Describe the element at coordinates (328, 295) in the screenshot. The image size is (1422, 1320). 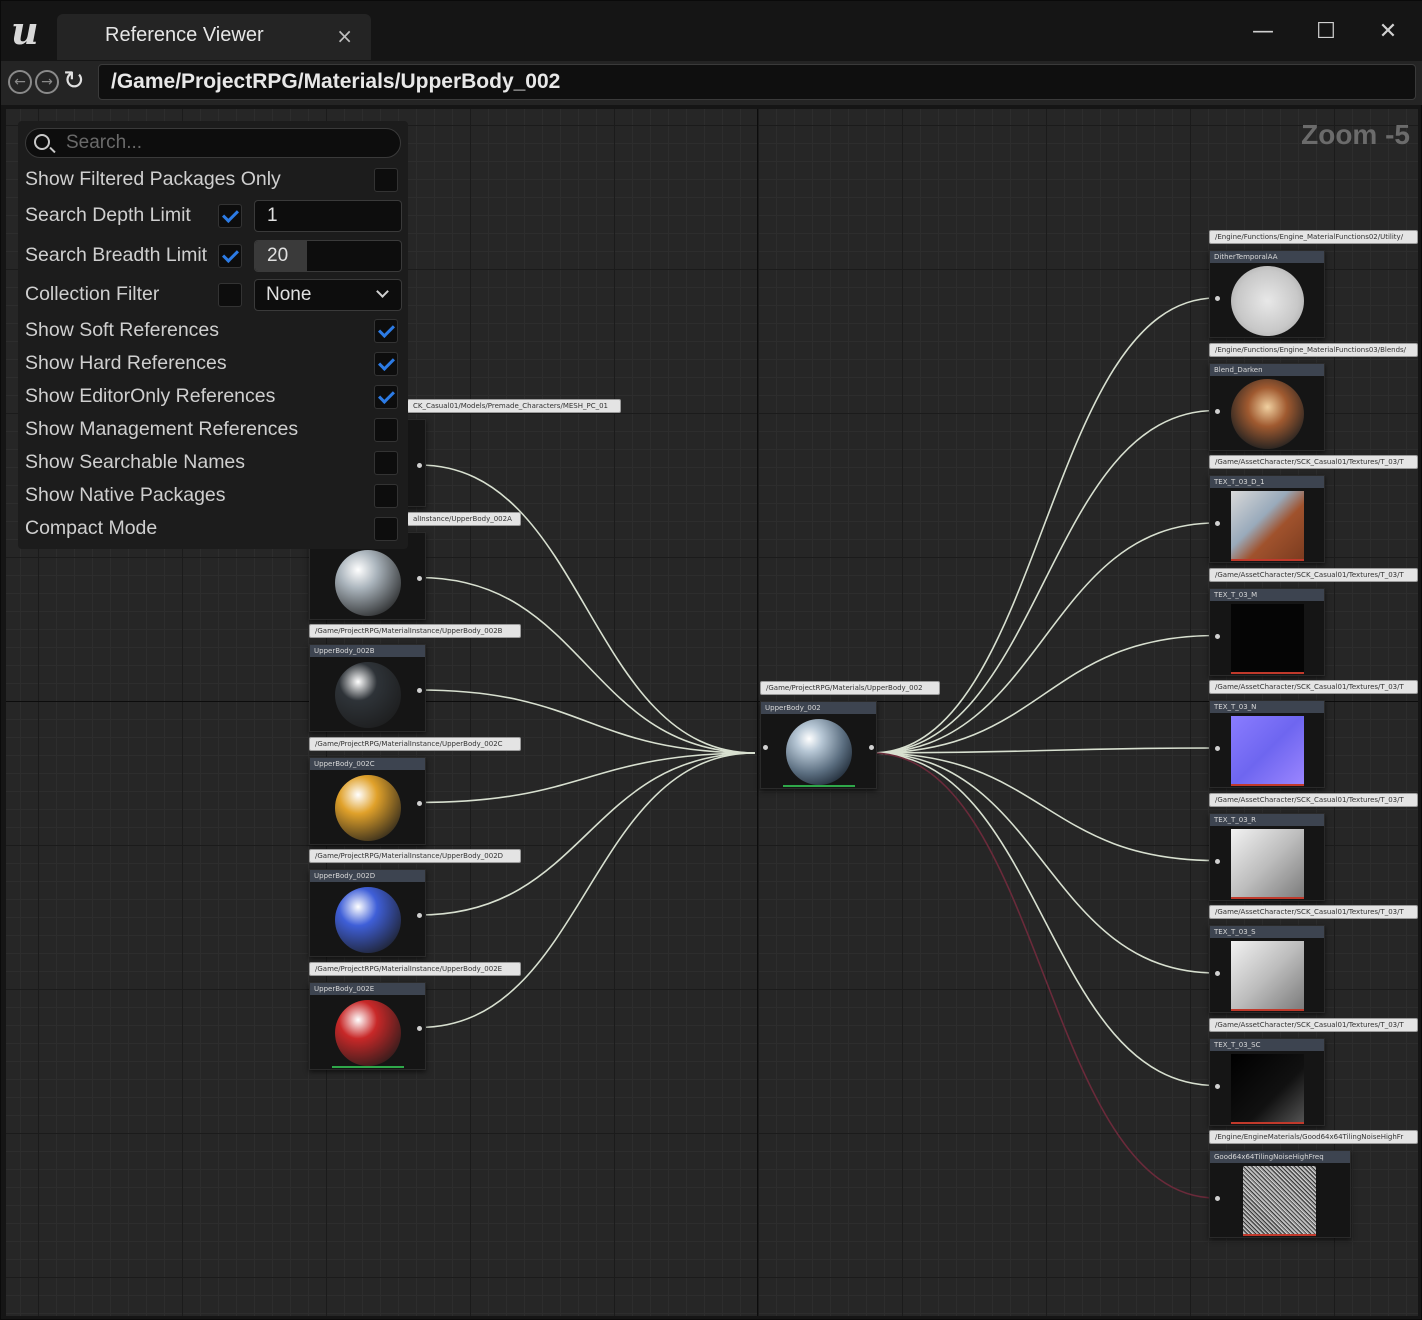
I see `collection-filter-dropdown: None` at that location.